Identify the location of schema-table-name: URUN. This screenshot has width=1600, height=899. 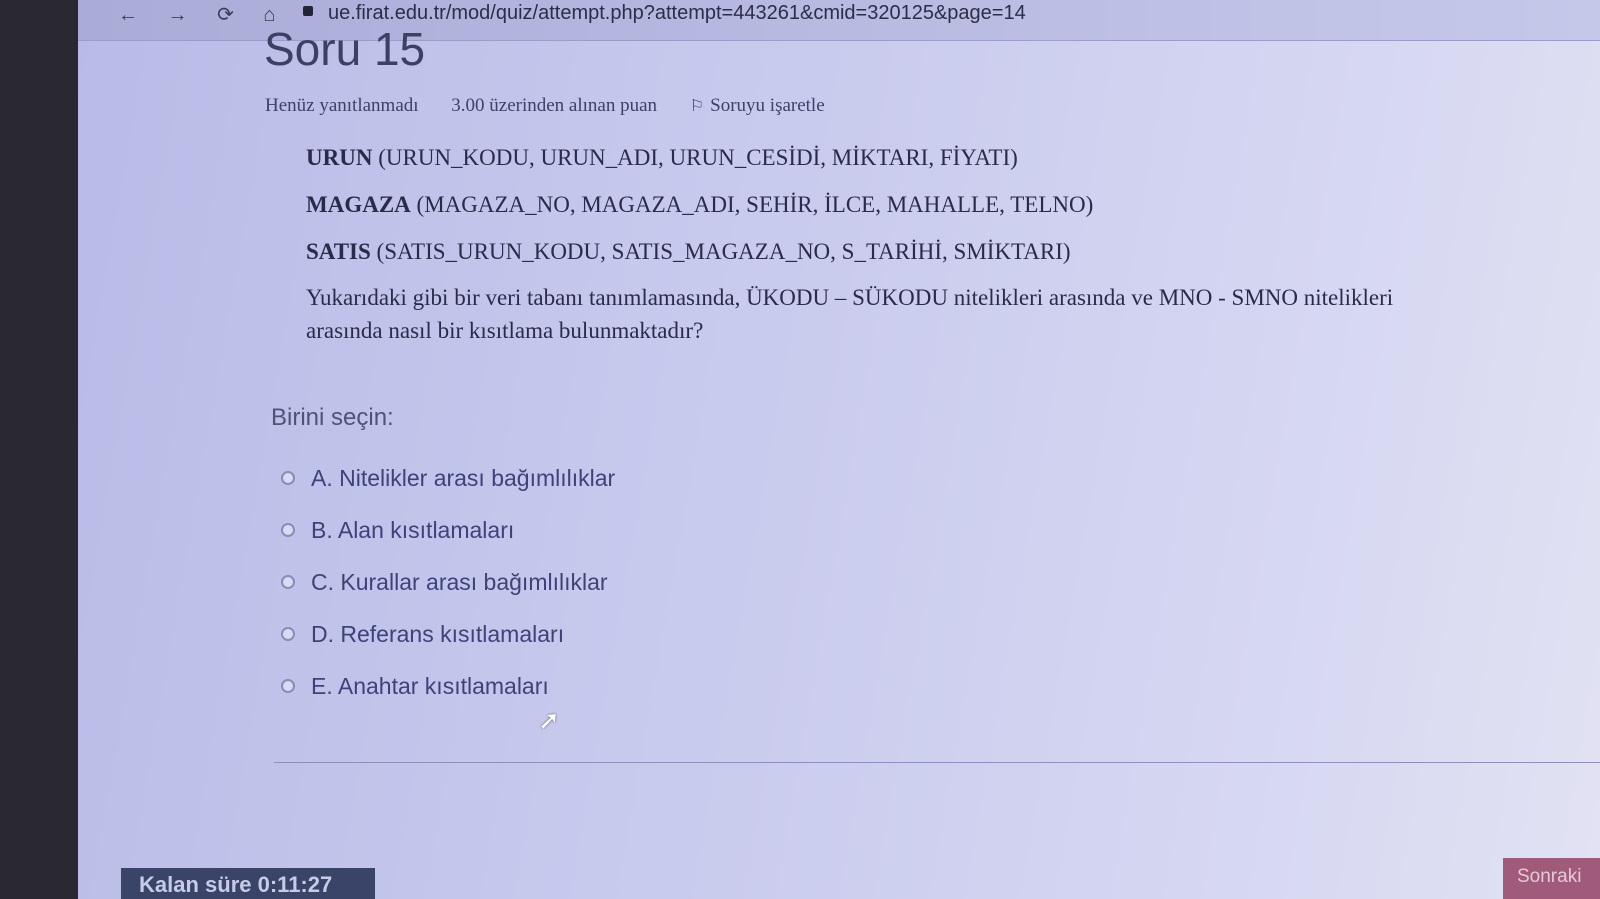
(339, 157).